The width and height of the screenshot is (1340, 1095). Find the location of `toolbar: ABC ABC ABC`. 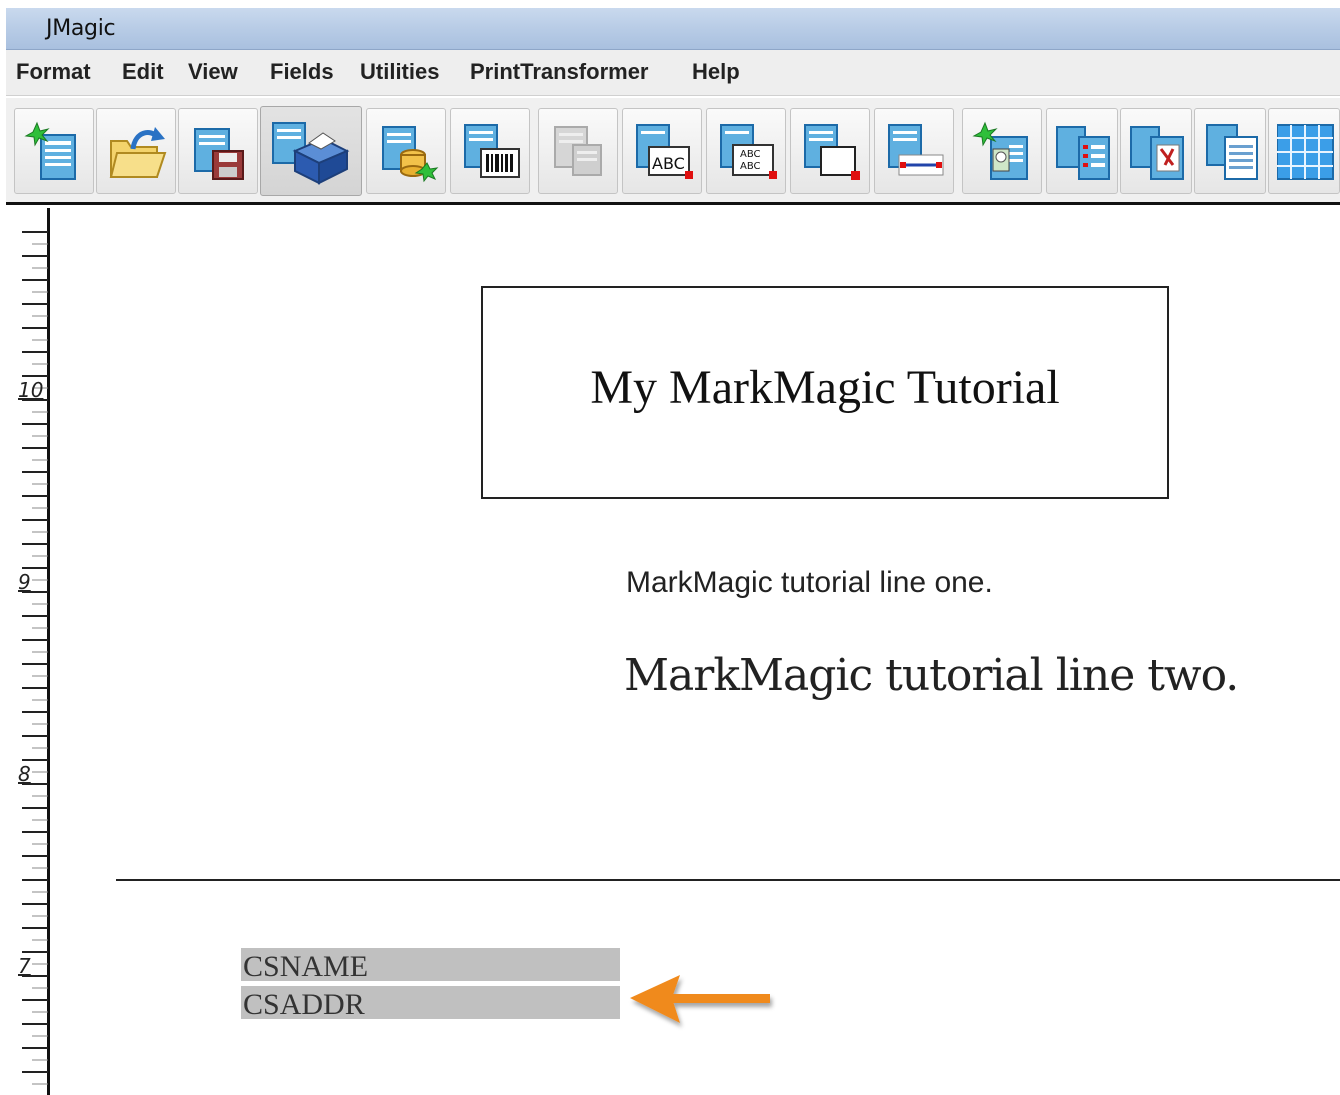

toolbar: ABC ABC ABC is located at coordinates (673, 151).